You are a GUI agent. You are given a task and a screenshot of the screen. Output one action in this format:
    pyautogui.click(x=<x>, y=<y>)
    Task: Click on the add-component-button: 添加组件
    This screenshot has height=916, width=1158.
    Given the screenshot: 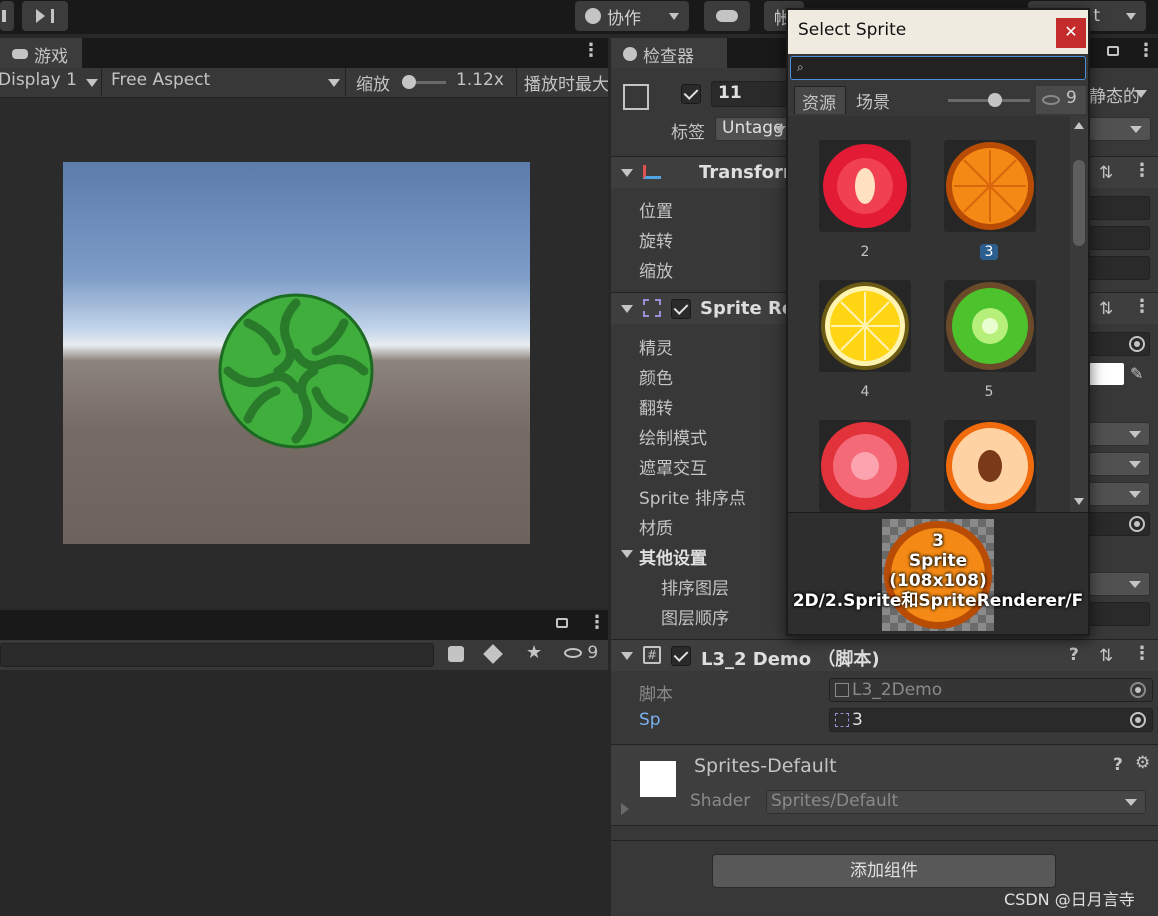 What is the action you would take?
    pyautogui.click(x=884, y=871)
    